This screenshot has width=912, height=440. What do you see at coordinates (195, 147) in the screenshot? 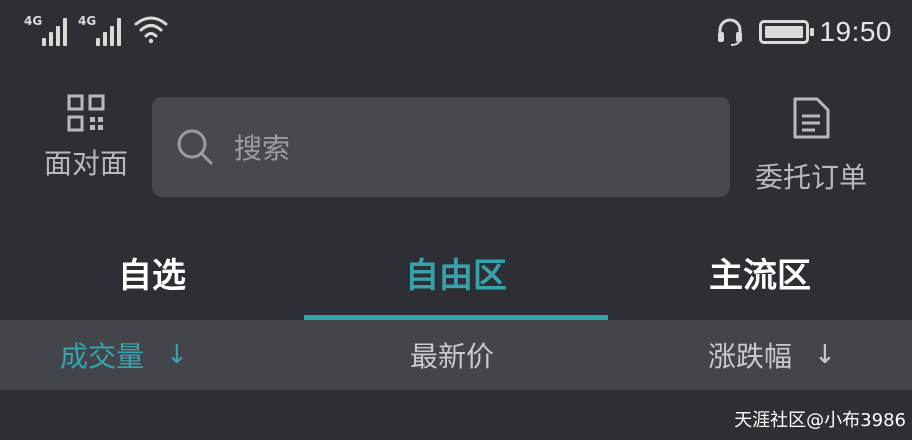
I see `search-icon` at bounding box center [195, 147].